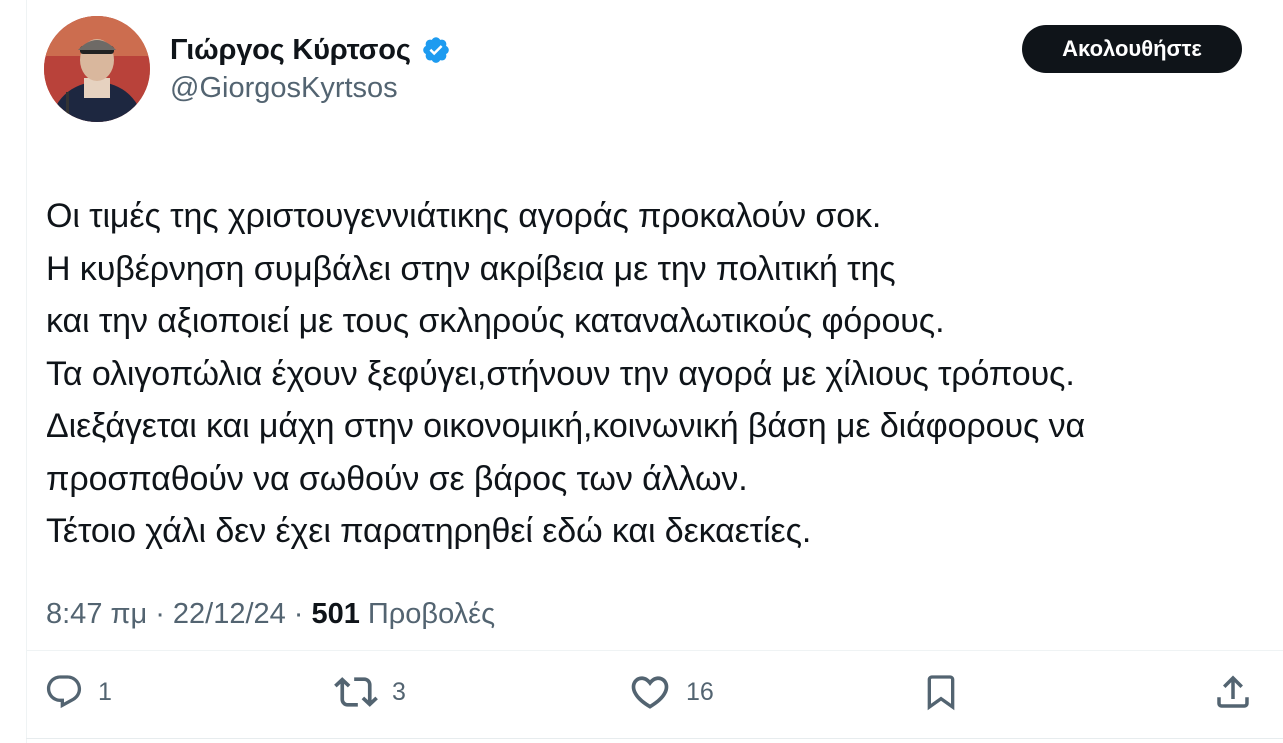 Image resolution: width=1283 pixels, height=743 pixels. I want to click on avatar-image, so click(97, 69).